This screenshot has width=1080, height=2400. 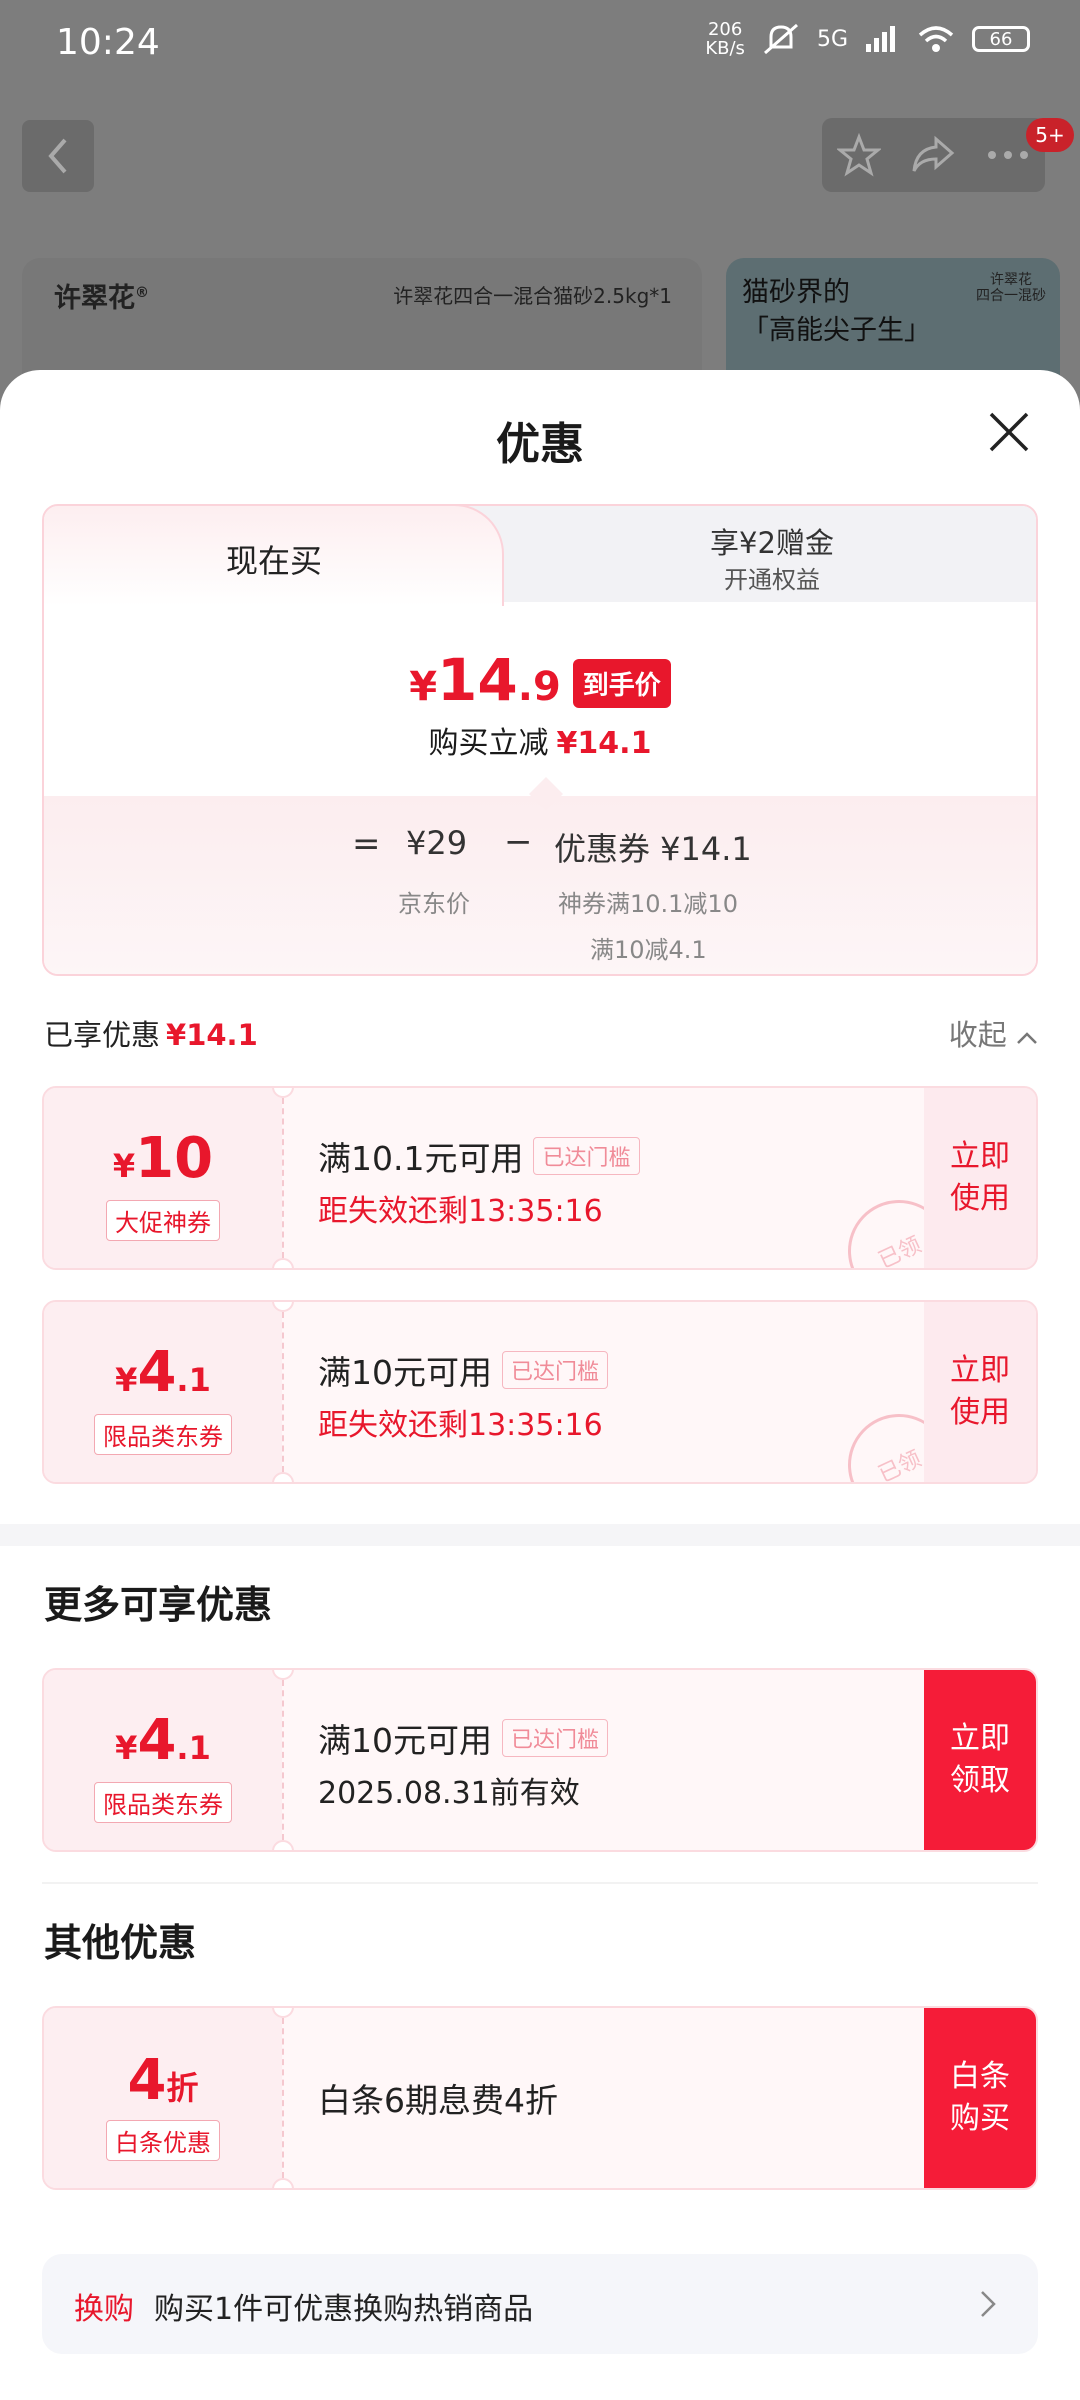 I want to click on exchange-text: 购买1件可优惠换购热销商品, so click(x=344, y=2309).